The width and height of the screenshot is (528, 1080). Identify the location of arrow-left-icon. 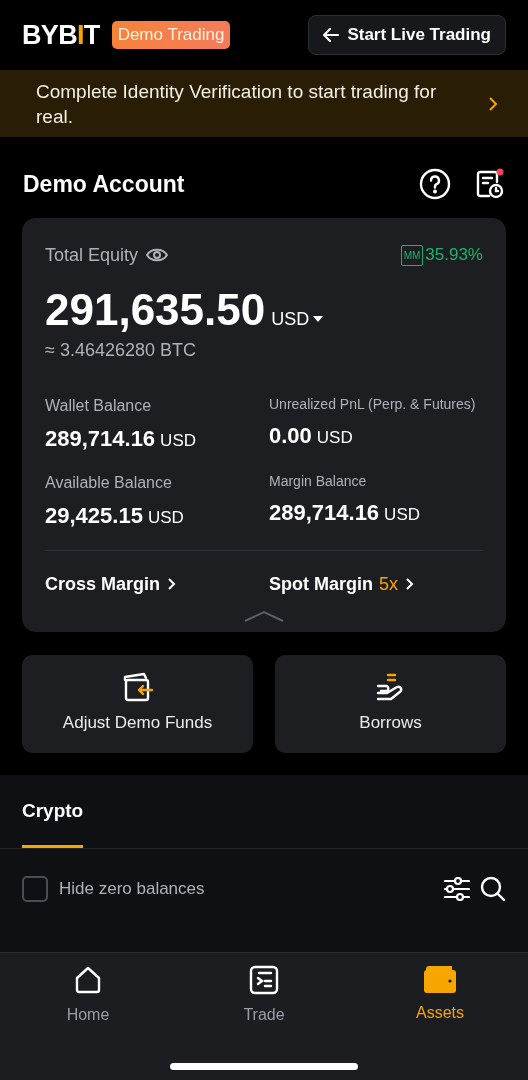
(331, 35).